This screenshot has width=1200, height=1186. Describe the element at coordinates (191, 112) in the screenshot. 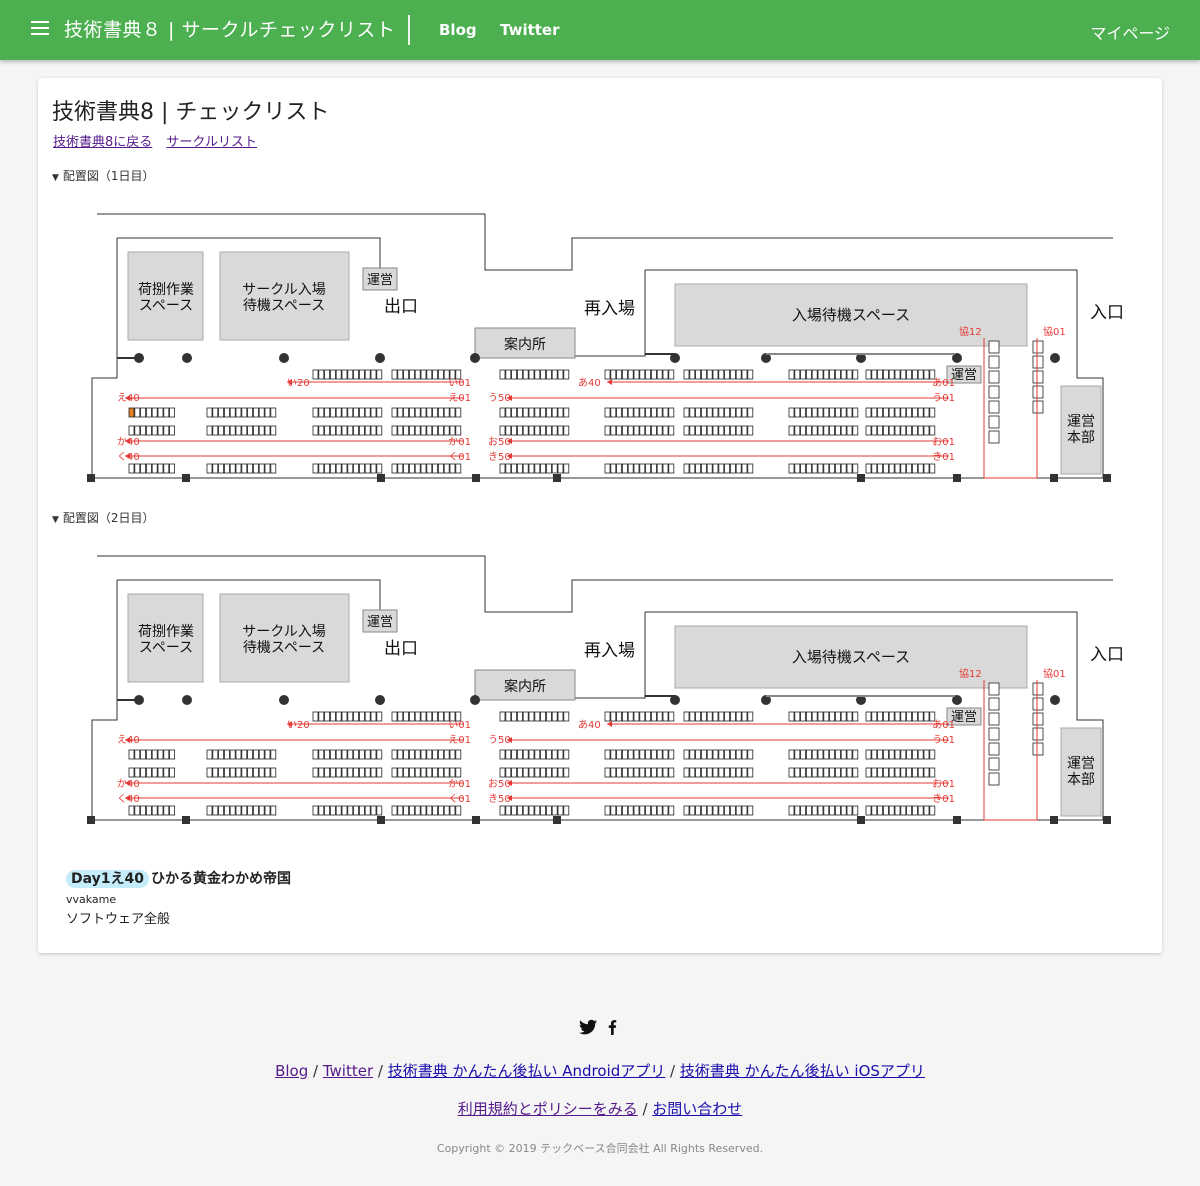

I see `page-title: 技術書典8 | チェックリスト` at that location.